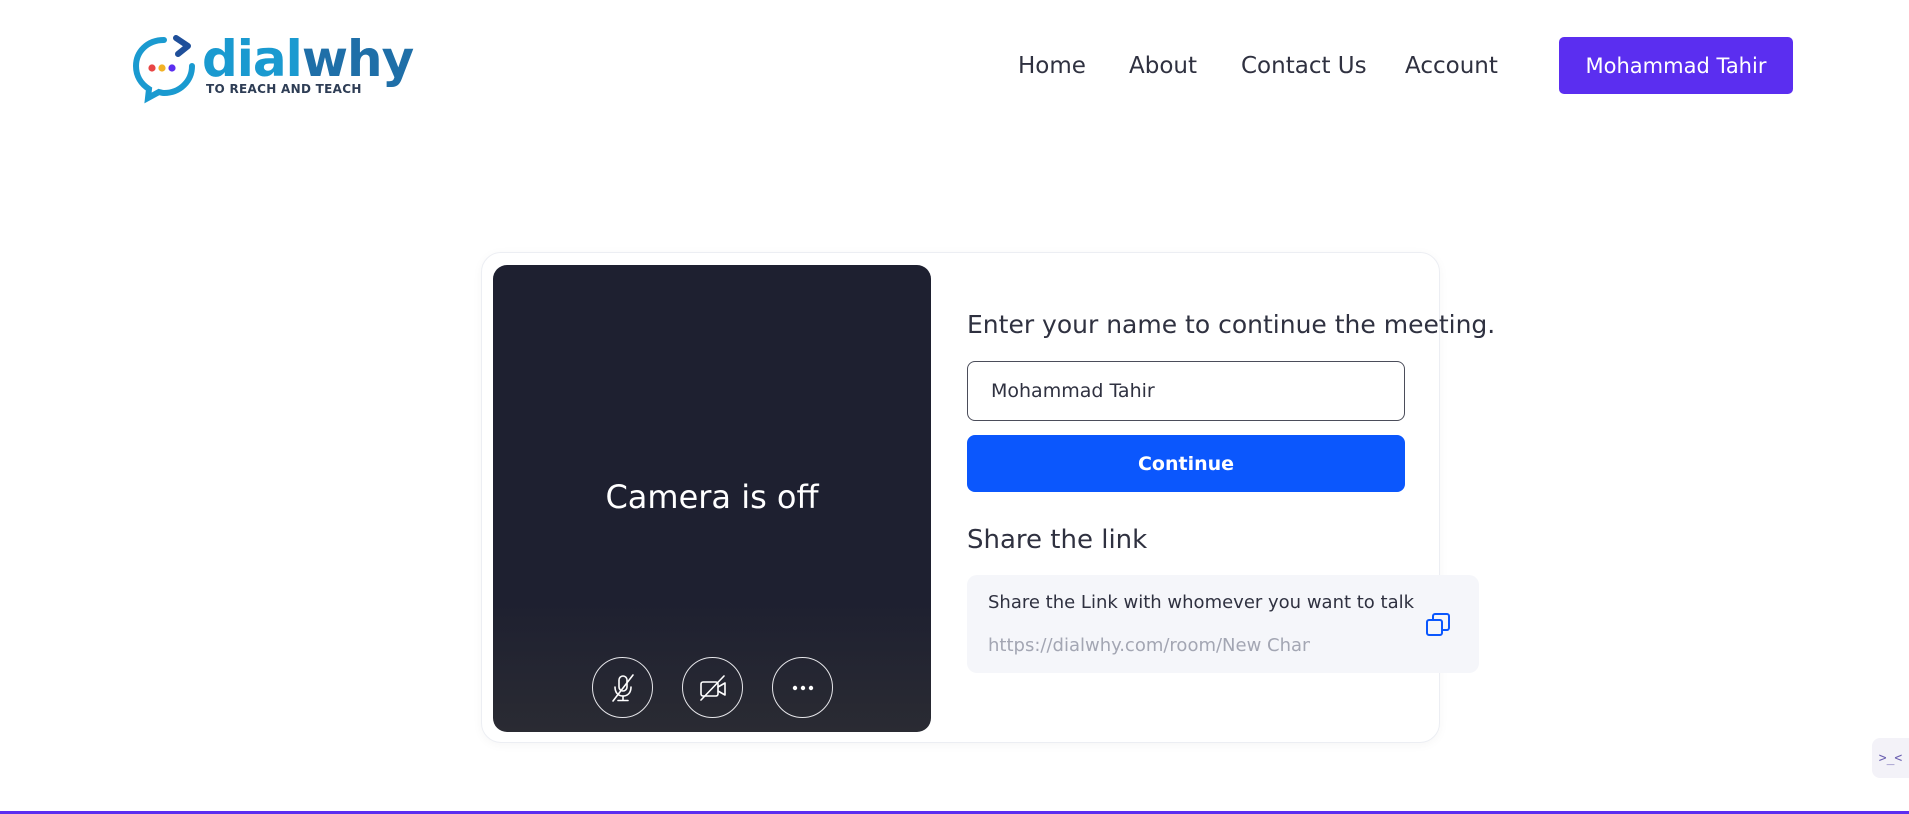 This screenshot has height=814, width=1909. I want to click on corner-widget: >_<, so click(1890, 758).